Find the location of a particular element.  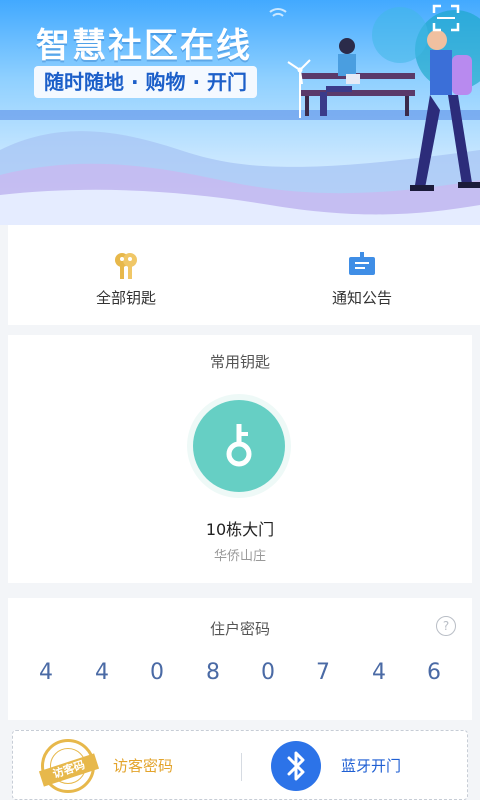

bluetooth-open-button: 蓝牙开门 is located at coordinates (371, 765).